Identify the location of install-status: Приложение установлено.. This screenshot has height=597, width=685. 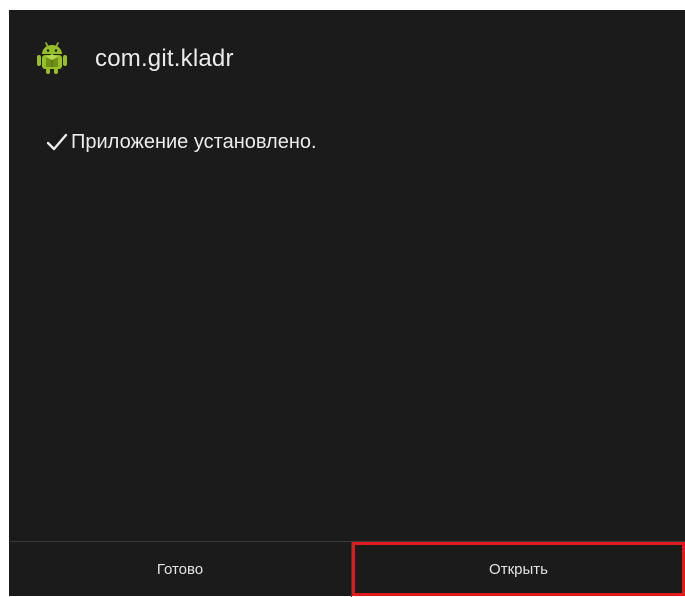
(181, 142).